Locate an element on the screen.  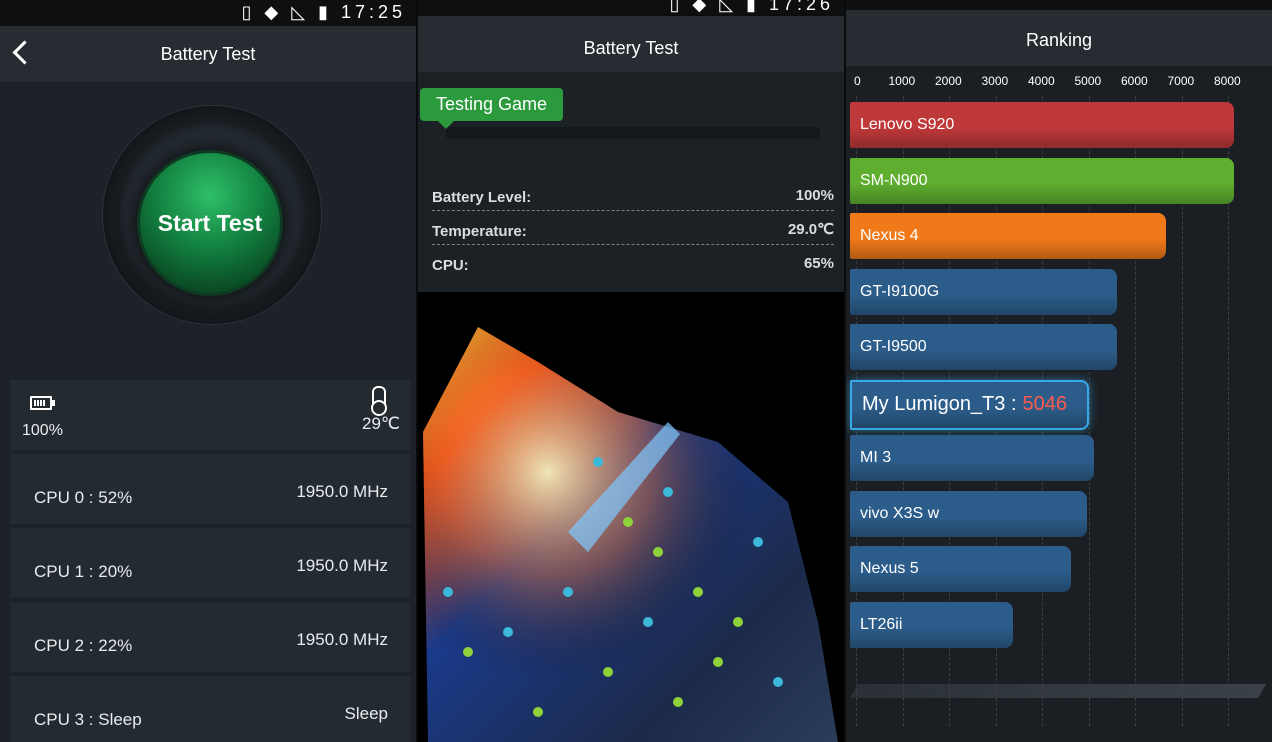
bar-label: Lenovo S920 is located at coordinates (907, 124).